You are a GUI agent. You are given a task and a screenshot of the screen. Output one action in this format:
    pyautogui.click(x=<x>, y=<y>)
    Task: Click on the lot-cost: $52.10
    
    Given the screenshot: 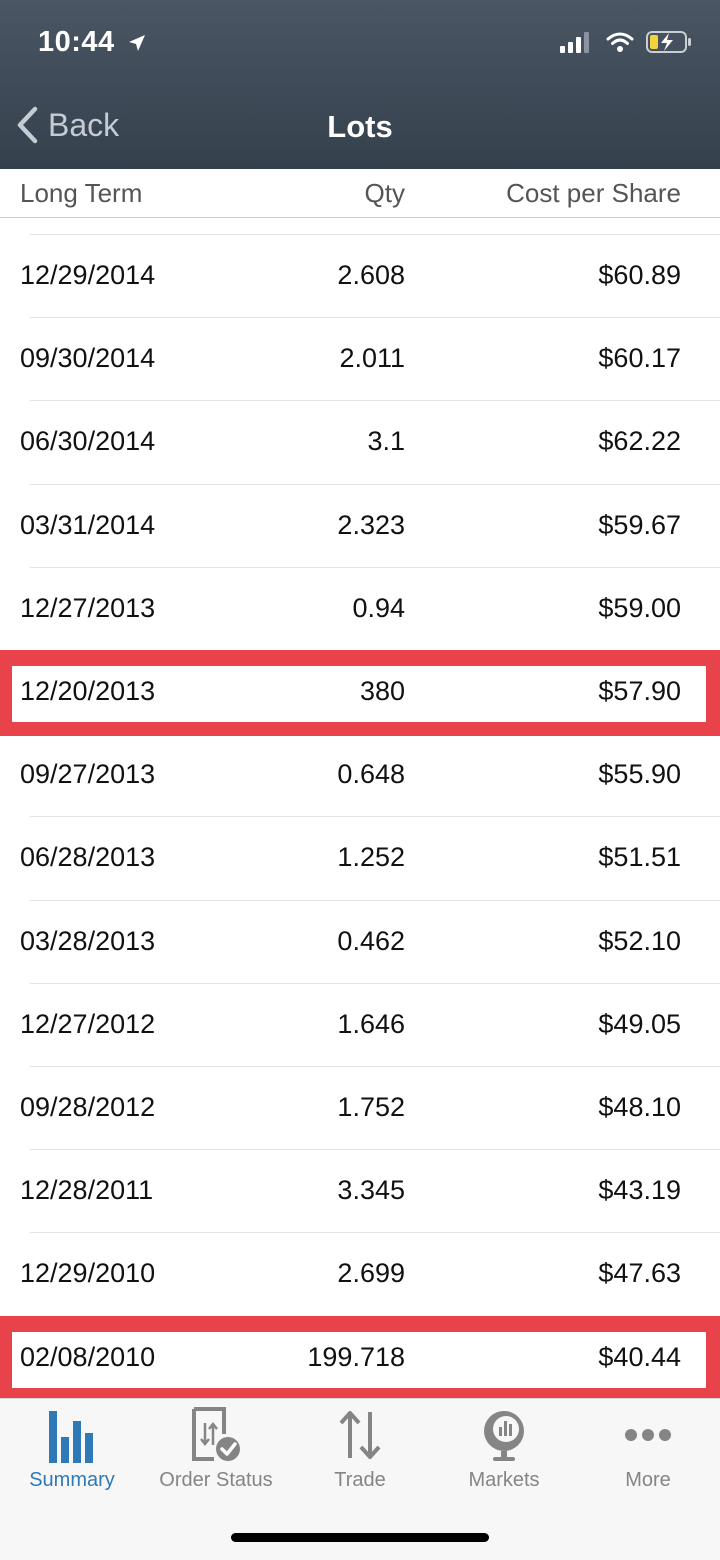 What is the action you would take?
    pyautogui.click(x=639, y=940)
    